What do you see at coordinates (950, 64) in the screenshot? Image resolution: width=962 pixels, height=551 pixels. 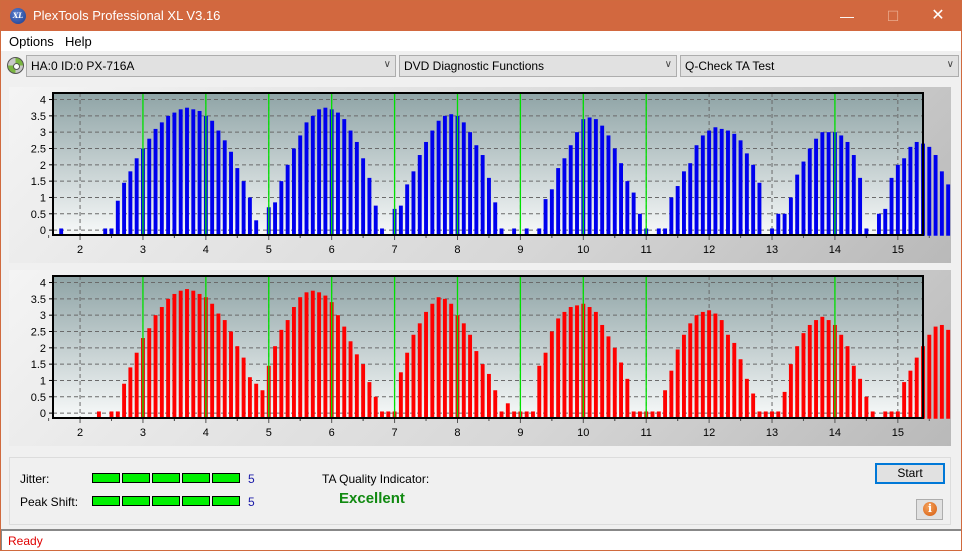 I see `chevron-down-icon: ∨` at bounding box center [950, 64].